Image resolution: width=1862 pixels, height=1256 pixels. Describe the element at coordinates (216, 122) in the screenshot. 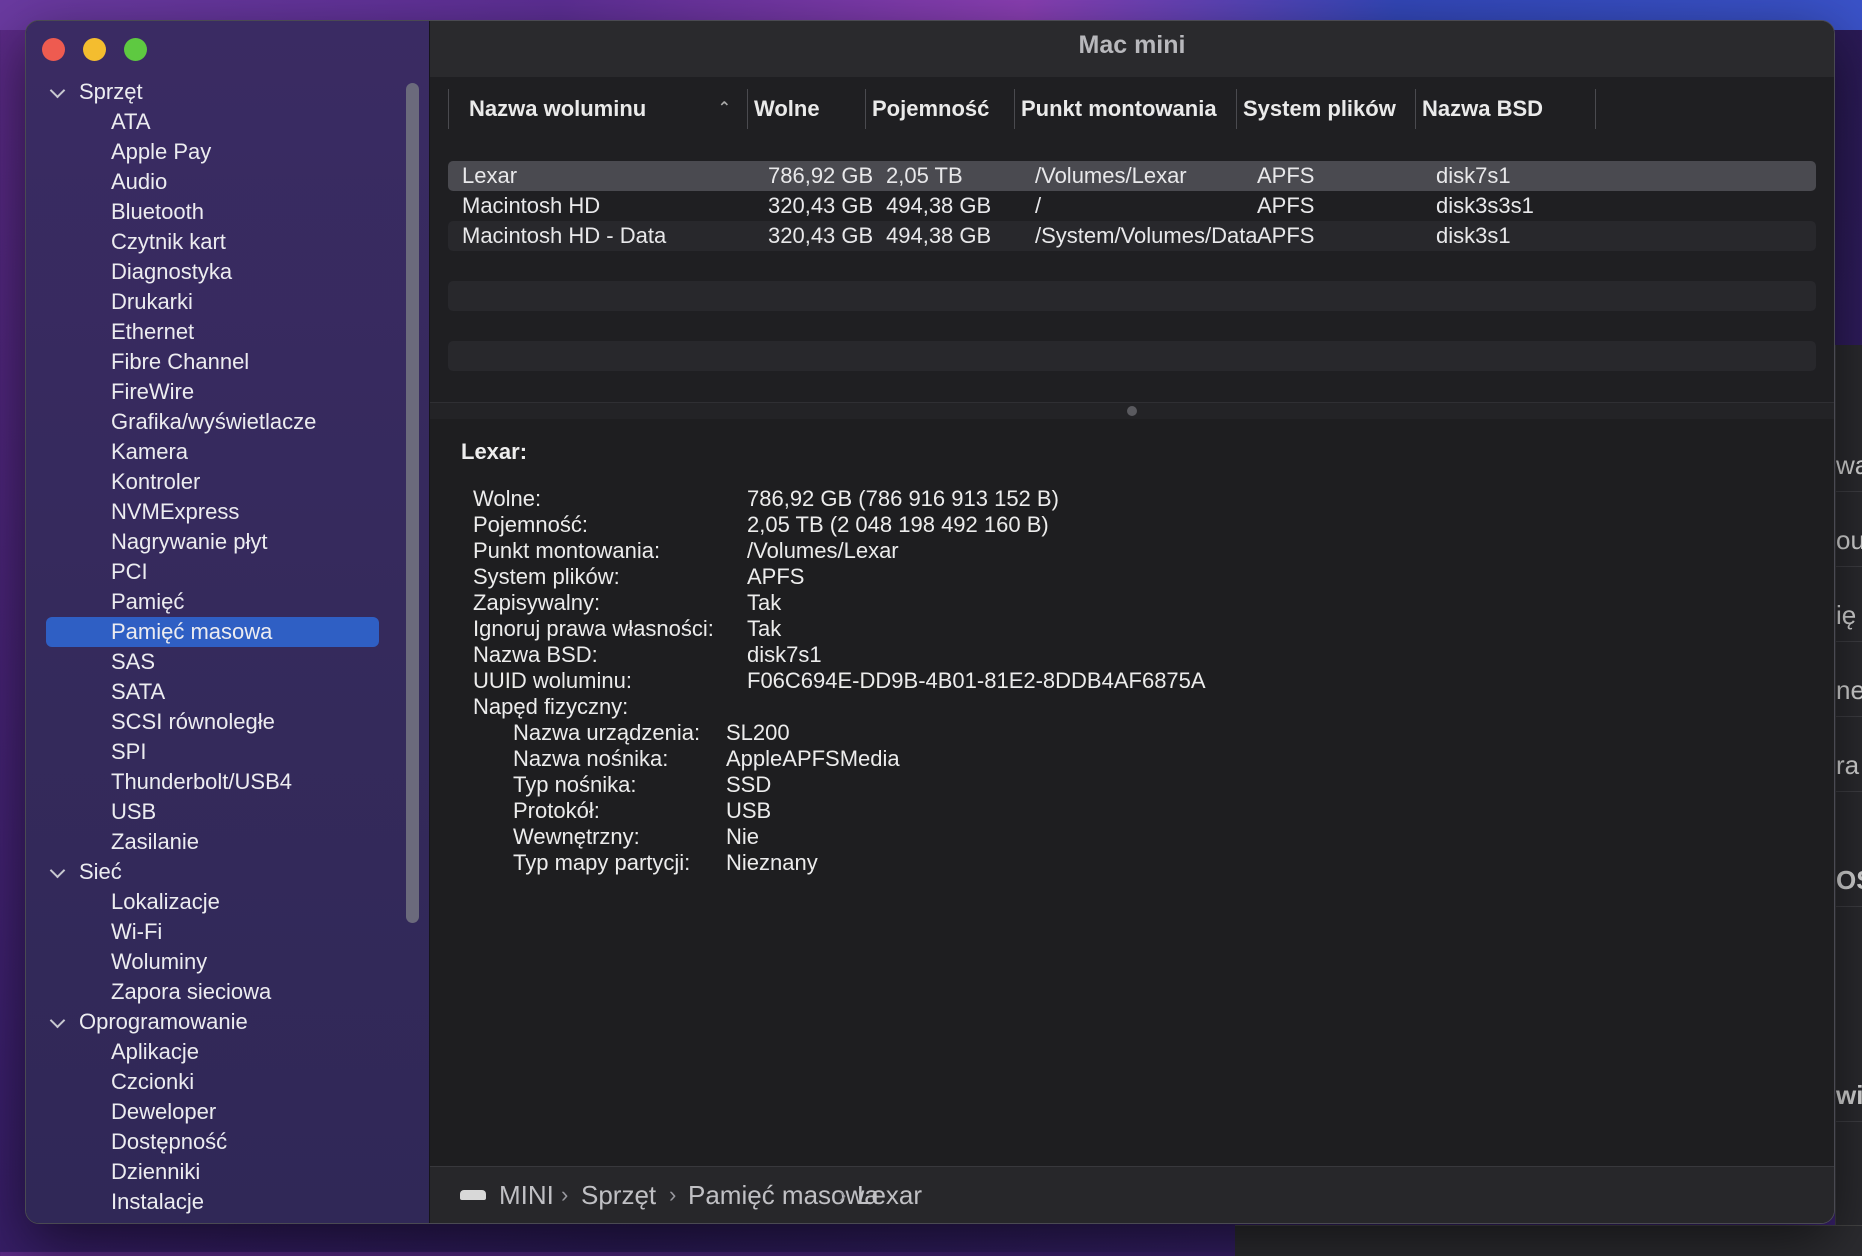

I see `sidebar-item: ATA` at that location.